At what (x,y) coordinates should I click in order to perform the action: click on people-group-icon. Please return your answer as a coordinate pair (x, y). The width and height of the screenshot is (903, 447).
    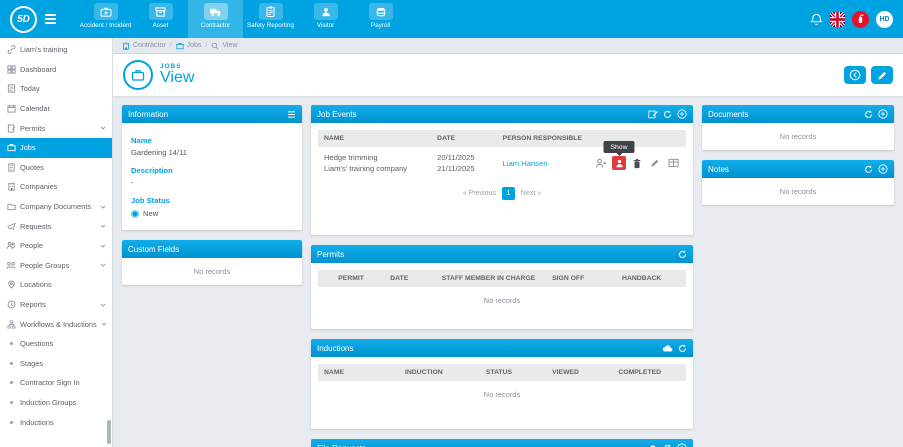
    Looking at the image, I should click on (11, 265).